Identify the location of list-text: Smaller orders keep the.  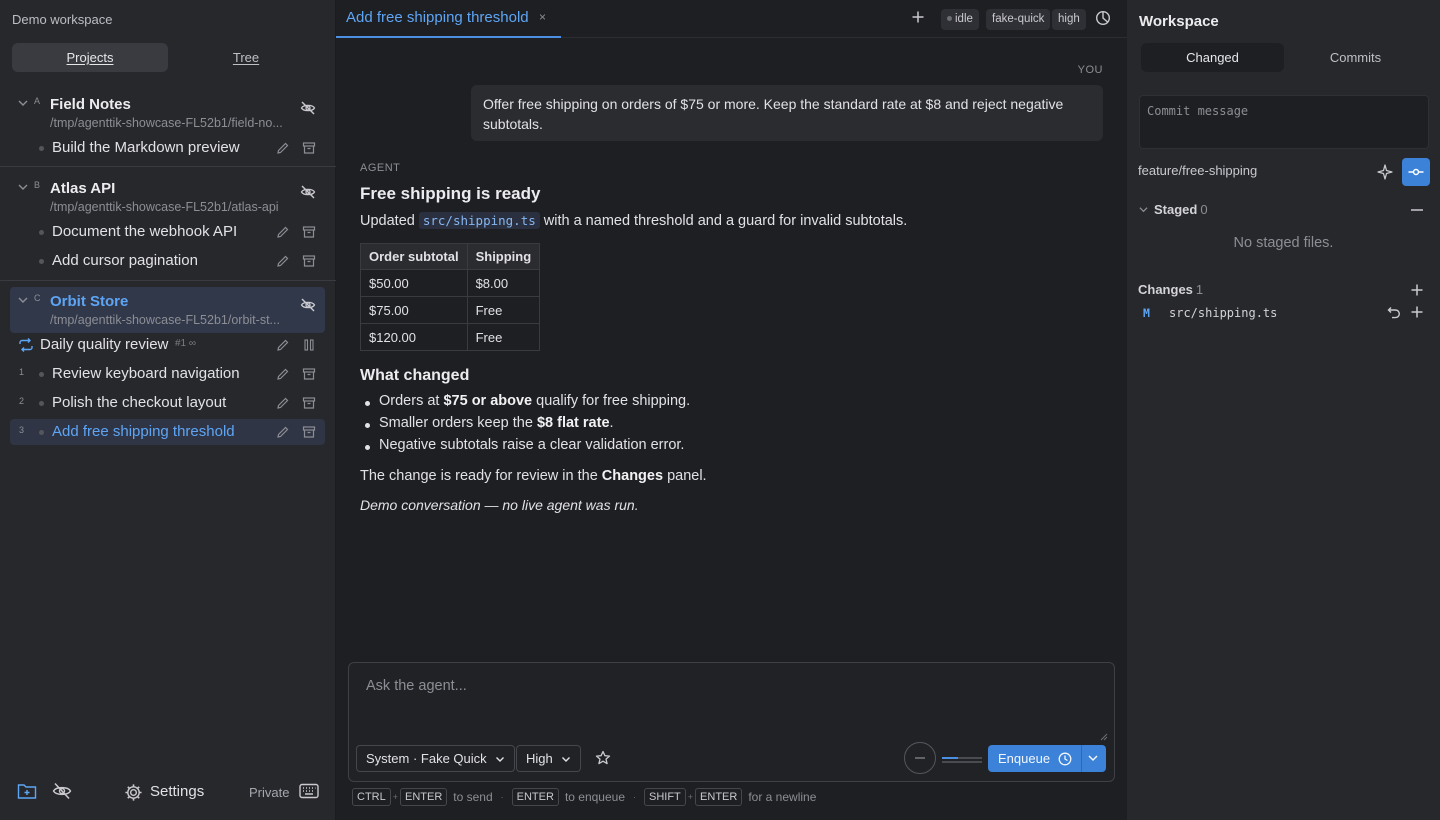
(458, 423).